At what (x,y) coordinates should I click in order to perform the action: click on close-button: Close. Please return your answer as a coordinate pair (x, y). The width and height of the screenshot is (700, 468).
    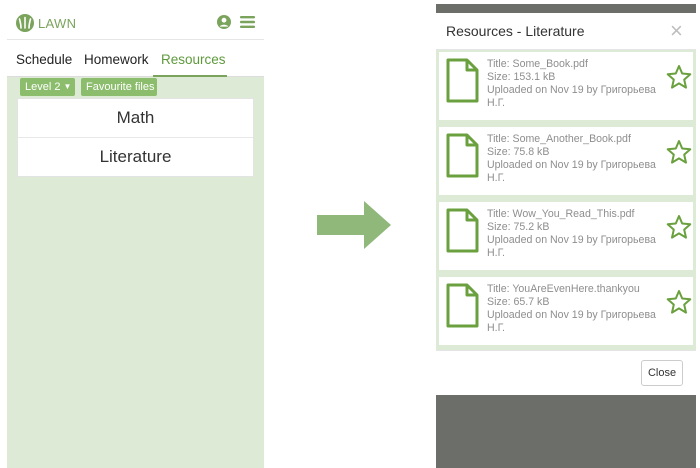
    Looking at the image, I should click on (662, 373).